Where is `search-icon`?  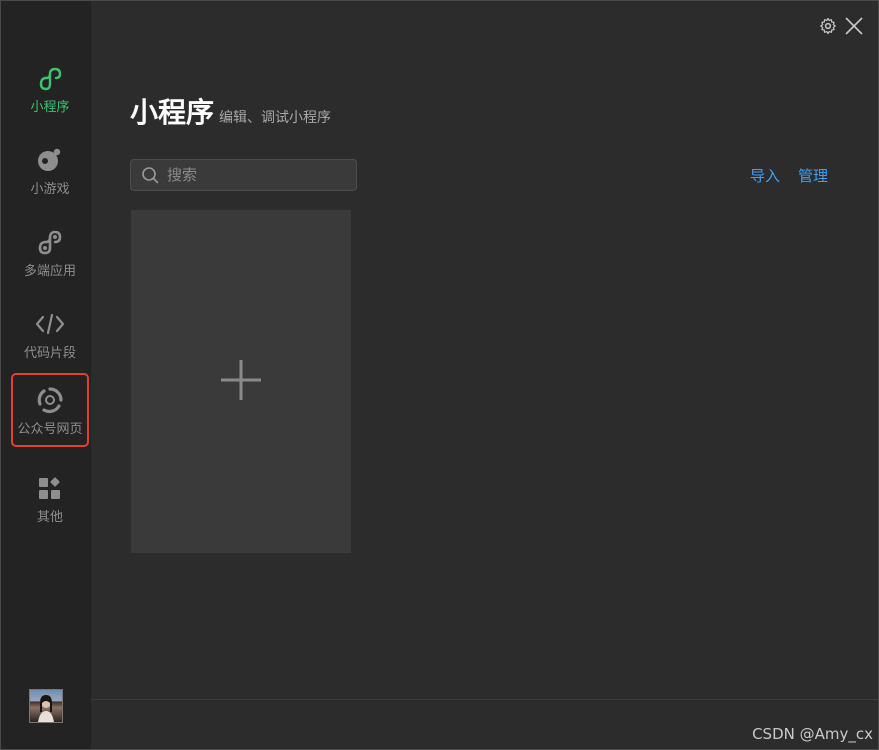
search-icon is located at coordinates (150, 175).